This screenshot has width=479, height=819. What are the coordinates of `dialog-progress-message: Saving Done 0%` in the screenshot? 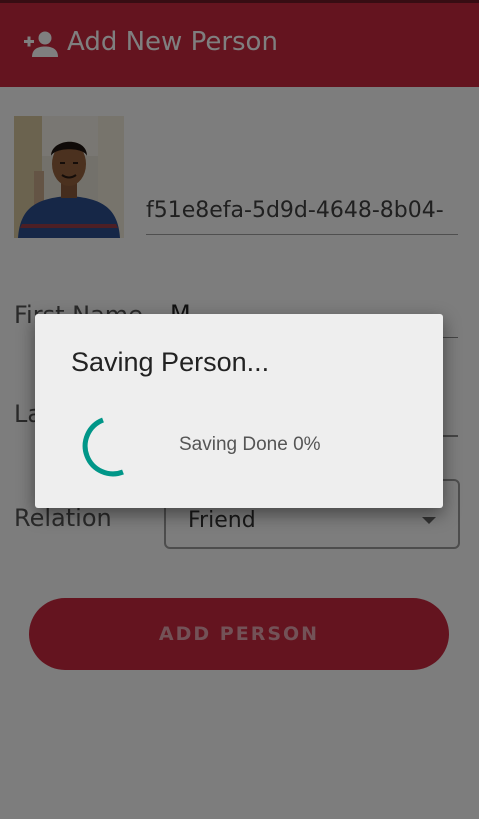 It's located at (250, 444).